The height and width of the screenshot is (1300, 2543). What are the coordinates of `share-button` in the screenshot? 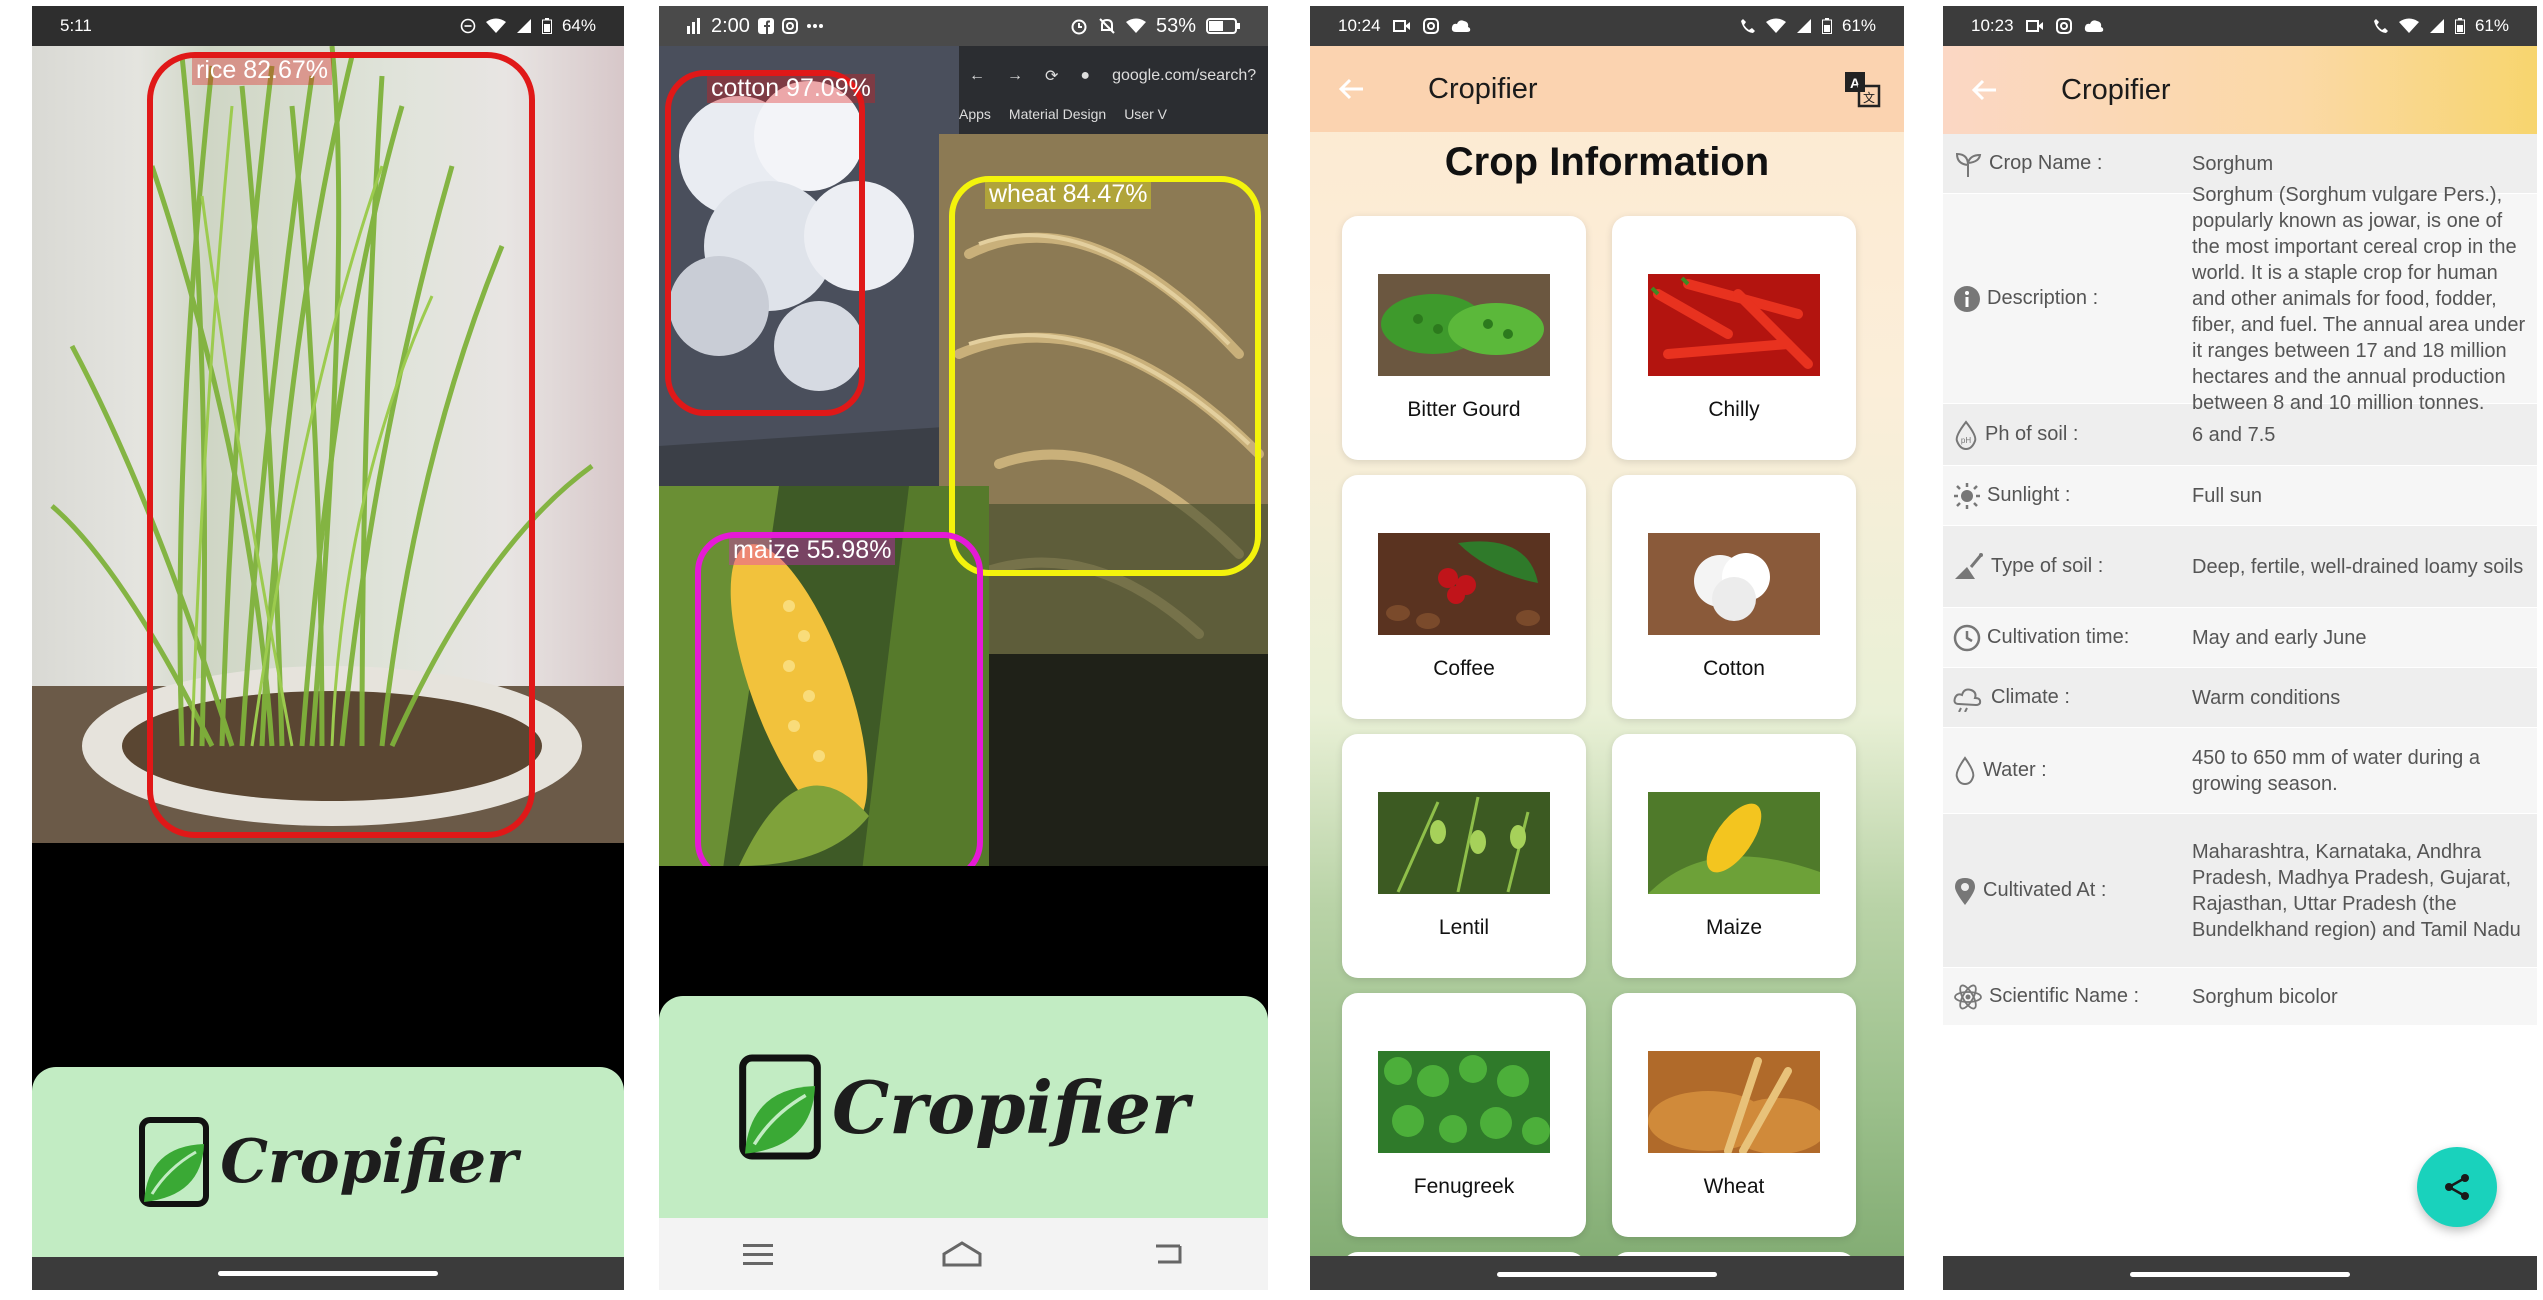 It's located at (2457, 1187).